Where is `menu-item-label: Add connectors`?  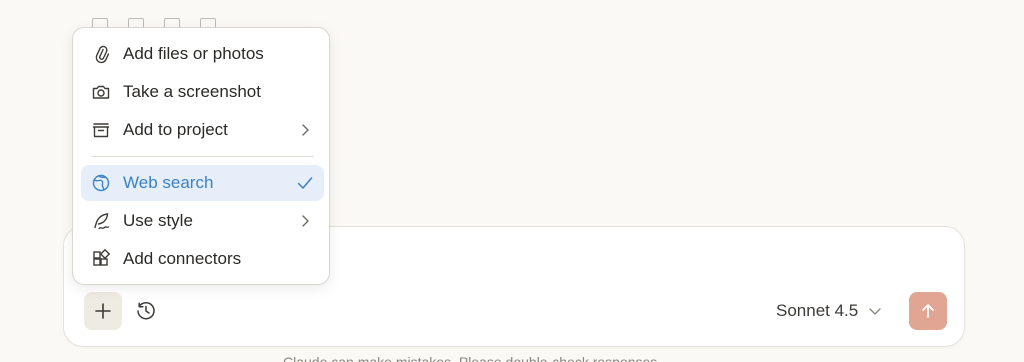 menu-item-label: Add connectors is located at coordinates (182, 258).